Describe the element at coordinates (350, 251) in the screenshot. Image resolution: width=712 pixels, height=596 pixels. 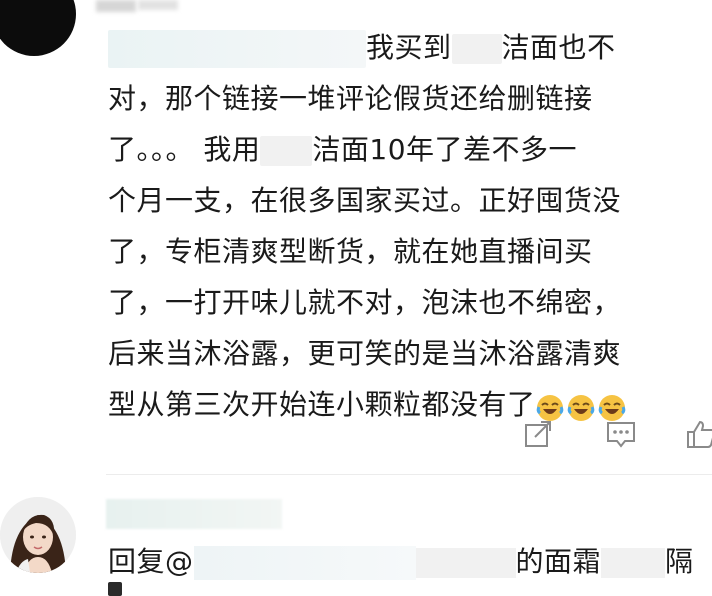
I see `comment-line-5: 了，专柜清爽型断货，就在她直播间买` at that location.